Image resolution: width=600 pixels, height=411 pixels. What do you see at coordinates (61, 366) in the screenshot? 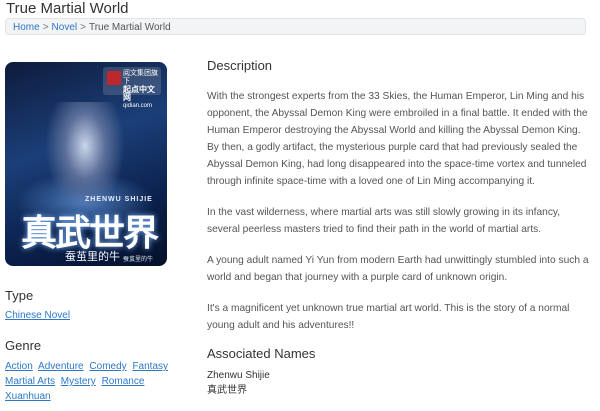
I see `genre-link-adventure: Adventure` at bounding box center [61, 366].